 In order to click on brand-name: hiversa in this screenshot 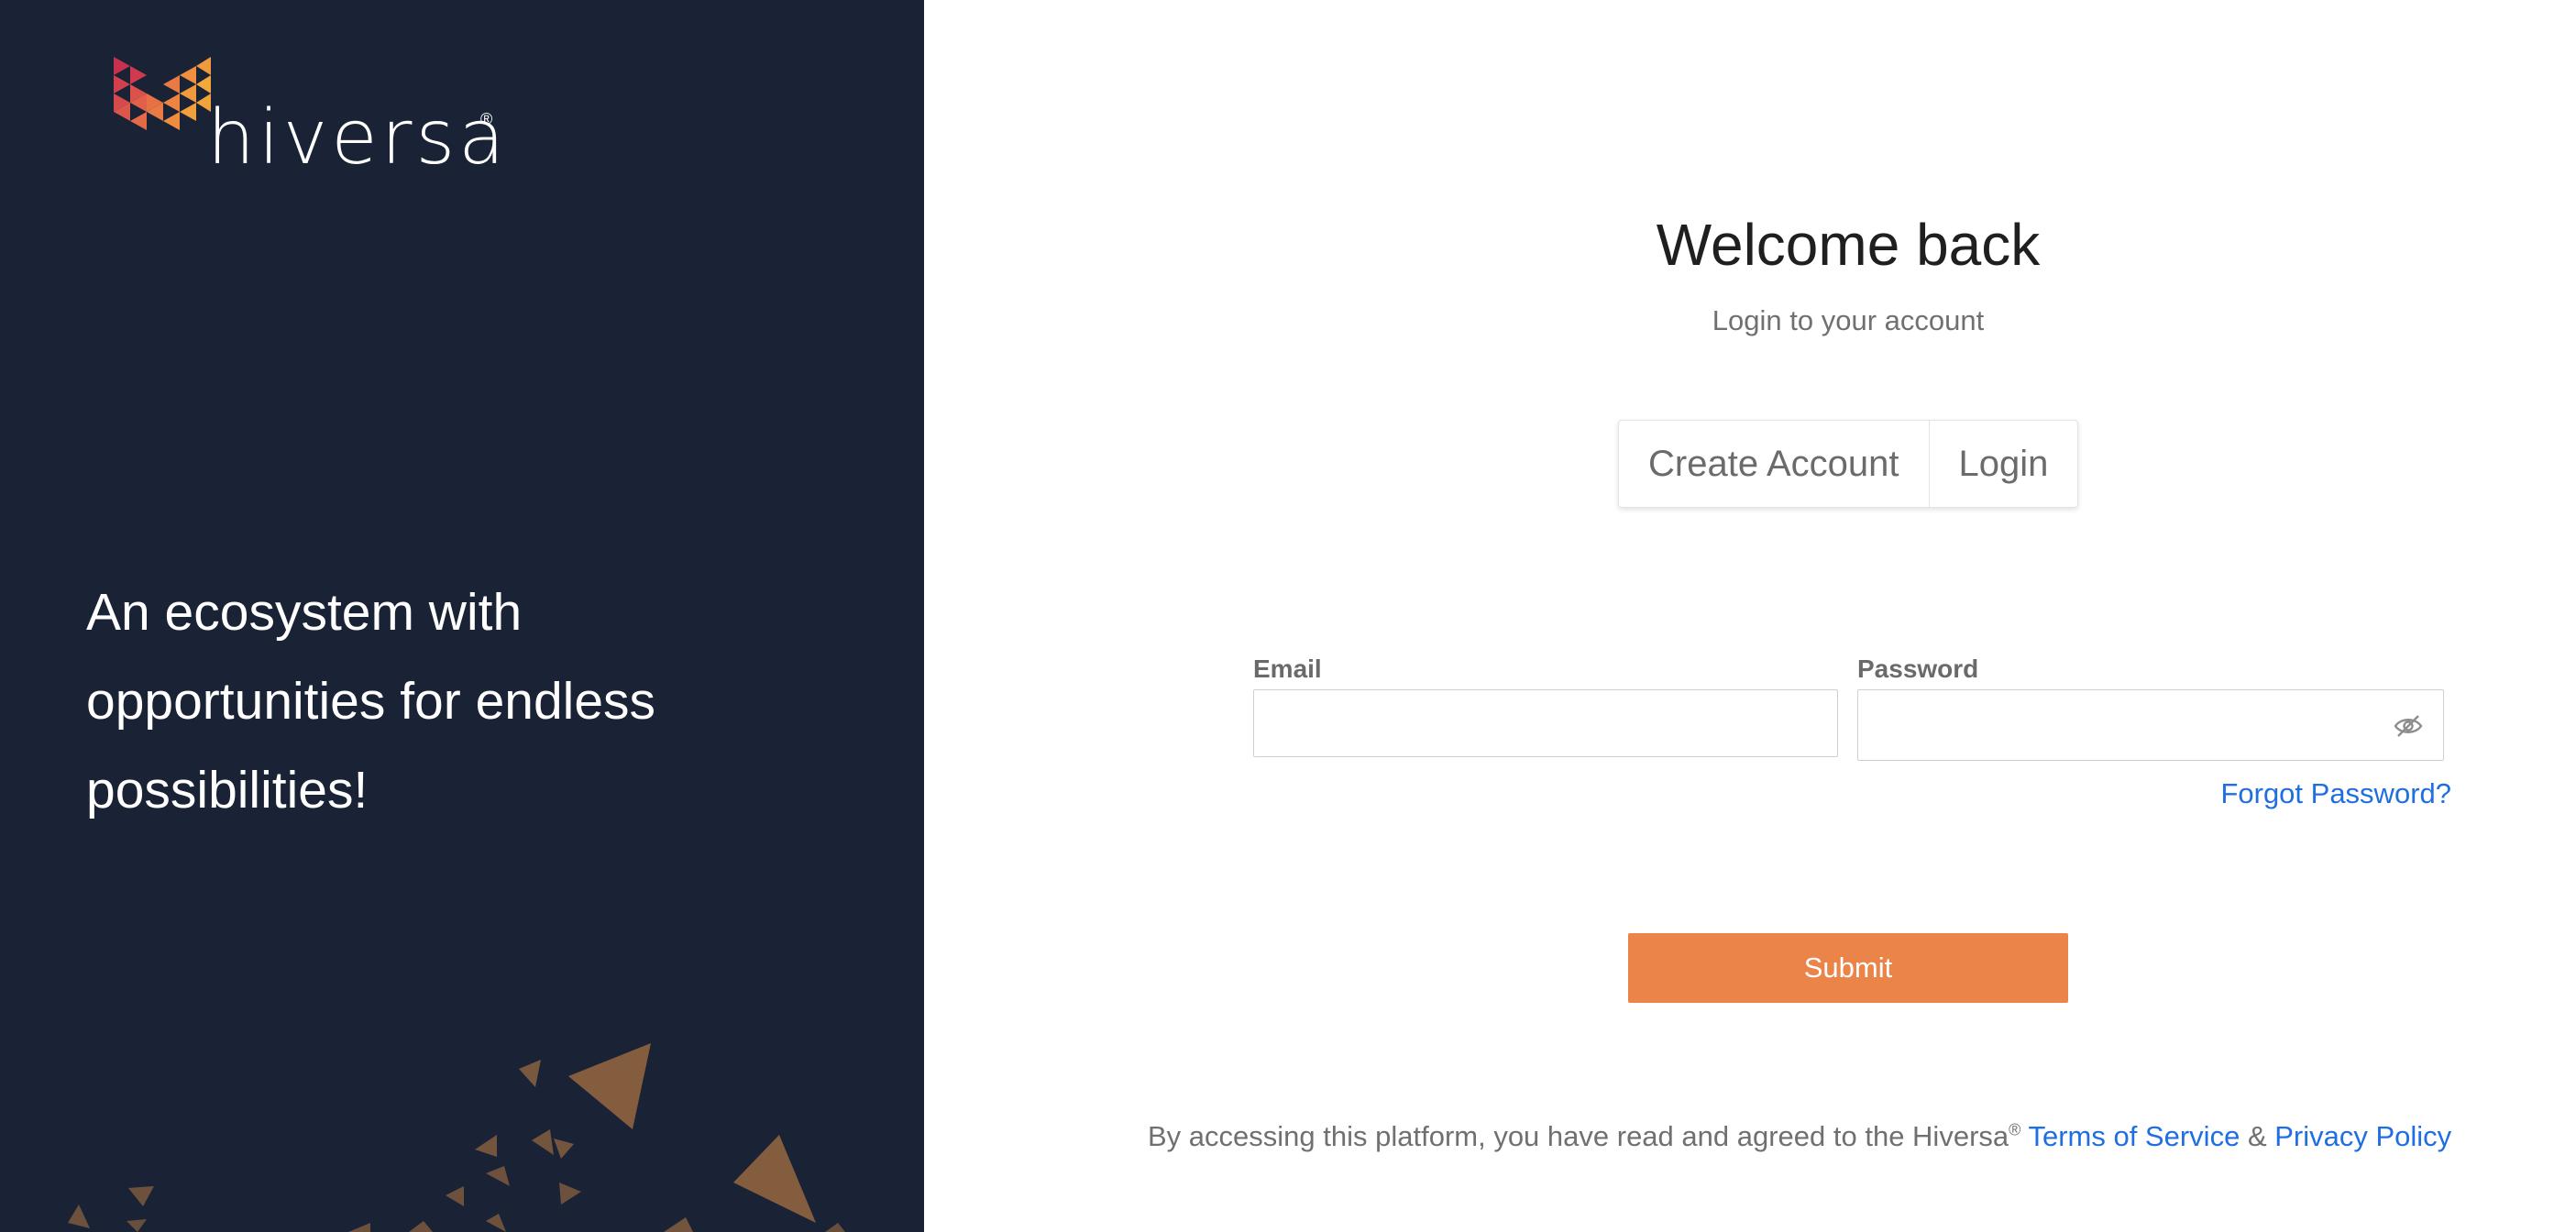, I will do `click(358, 138)`.